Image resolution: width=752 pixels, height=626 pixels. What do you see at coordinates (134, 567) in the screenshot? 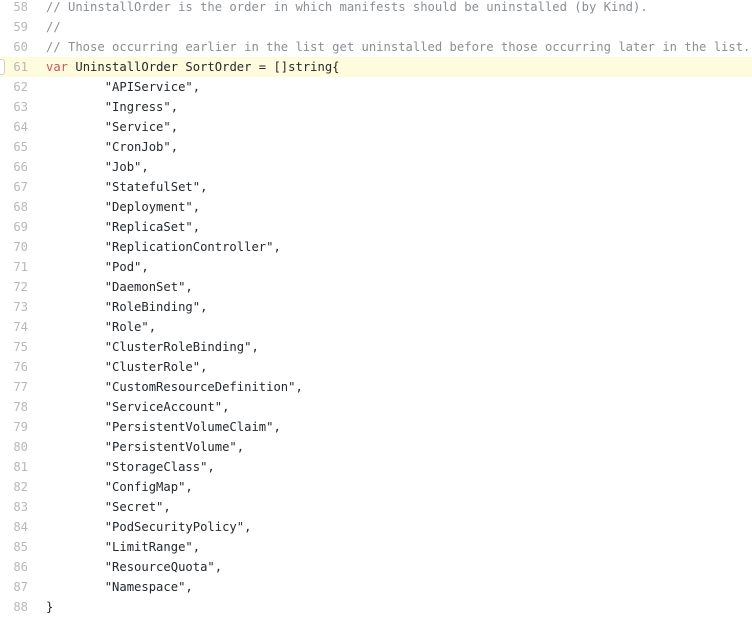
I see `code-token-string: "ResourceQuota",` at bounding box center [134, 567].